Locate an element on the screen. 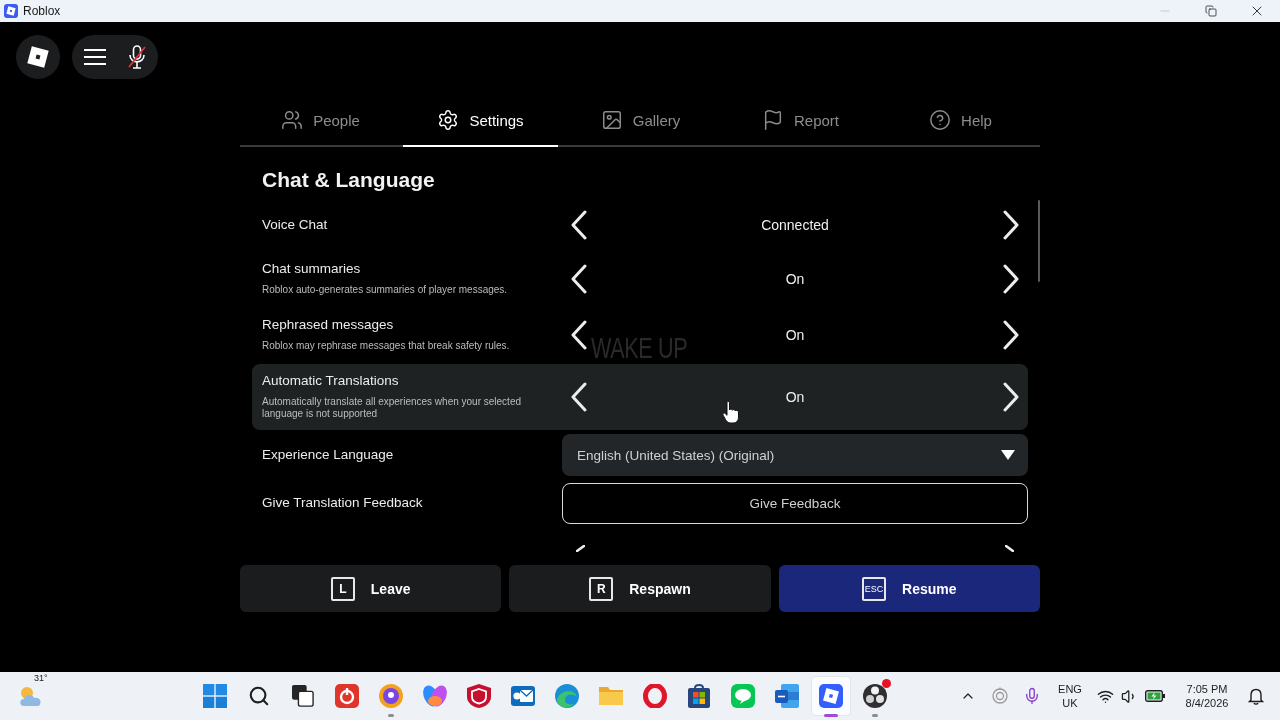 The image size is (1280, 720). input-language: ENG is located at coordinates (1070, 689).